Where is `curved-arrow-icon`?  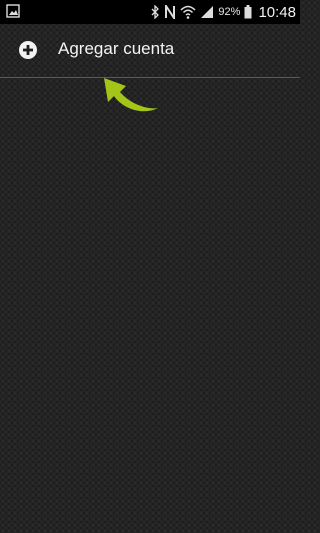
curved-arrow-icon is located at coordinates (132, 92).